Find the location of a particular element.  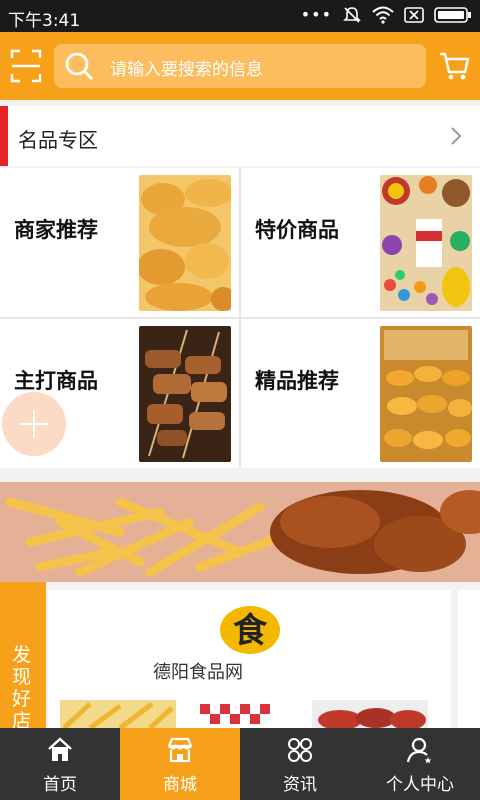

tab-home: 首页 is located at coordinates (60, 764).